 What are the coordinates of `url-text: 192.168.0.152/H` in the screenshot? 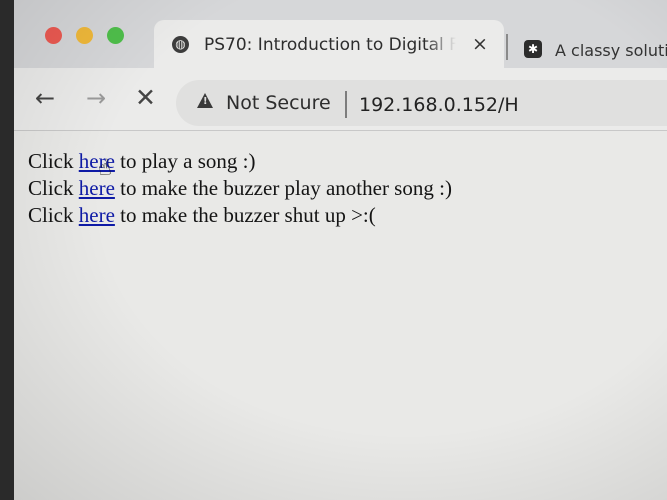 It's located at (439, 105).